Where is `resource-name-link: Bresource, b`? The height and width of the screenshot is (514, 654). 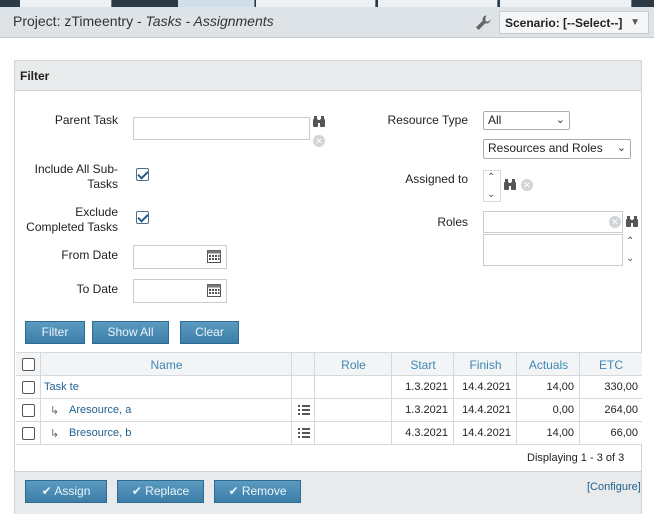
resource-name-link: Bresource, b is located at coordinates (100, 433).